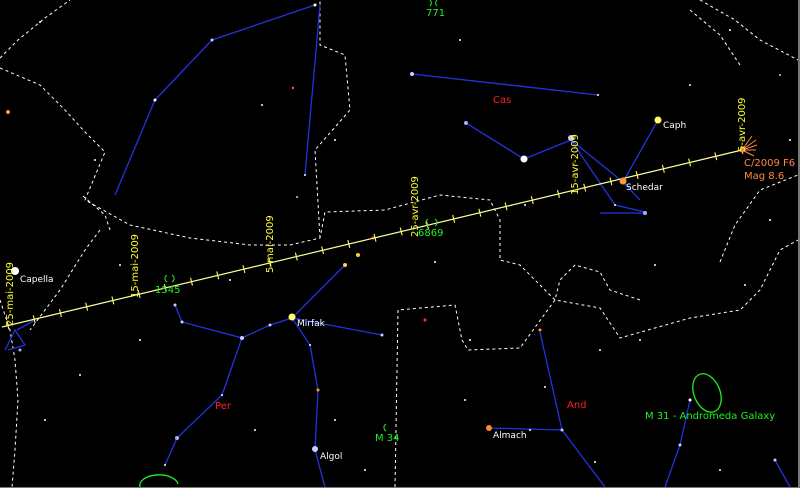  I want to click on constellation-label-cas: Cas, so click(502, 100).